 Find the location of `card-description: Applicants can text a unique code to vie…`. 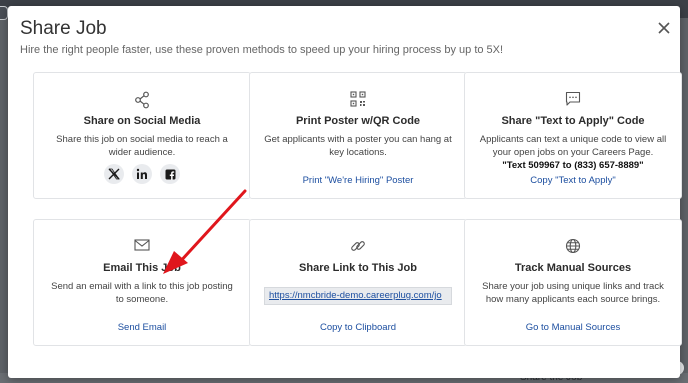

card-description: Applicants can text a unique code to vie… is located at coordinates (573, 152).